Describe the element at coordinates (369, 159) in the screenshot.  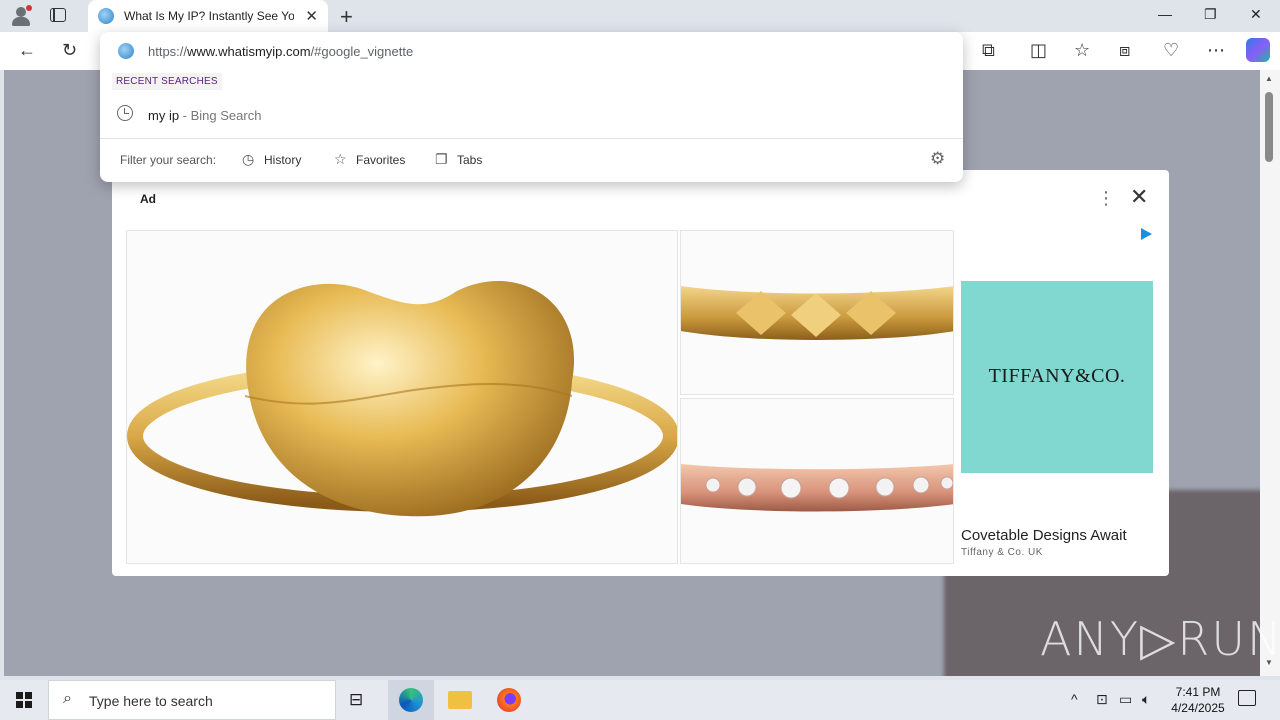
I see `filter-favorites-button: ☆ Favorites` at that location.